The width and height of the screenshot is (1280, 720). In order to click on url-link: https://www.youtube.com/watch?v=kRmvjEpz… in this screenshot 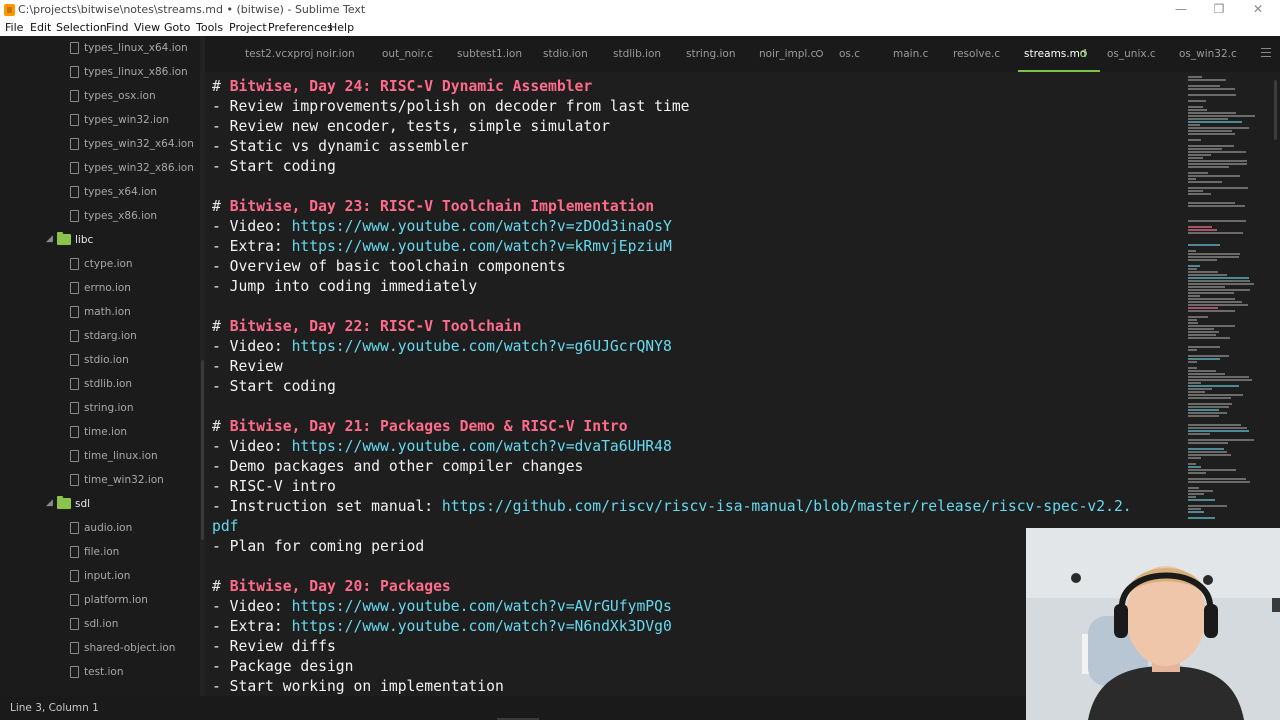, I will do `click(482, 246)`.